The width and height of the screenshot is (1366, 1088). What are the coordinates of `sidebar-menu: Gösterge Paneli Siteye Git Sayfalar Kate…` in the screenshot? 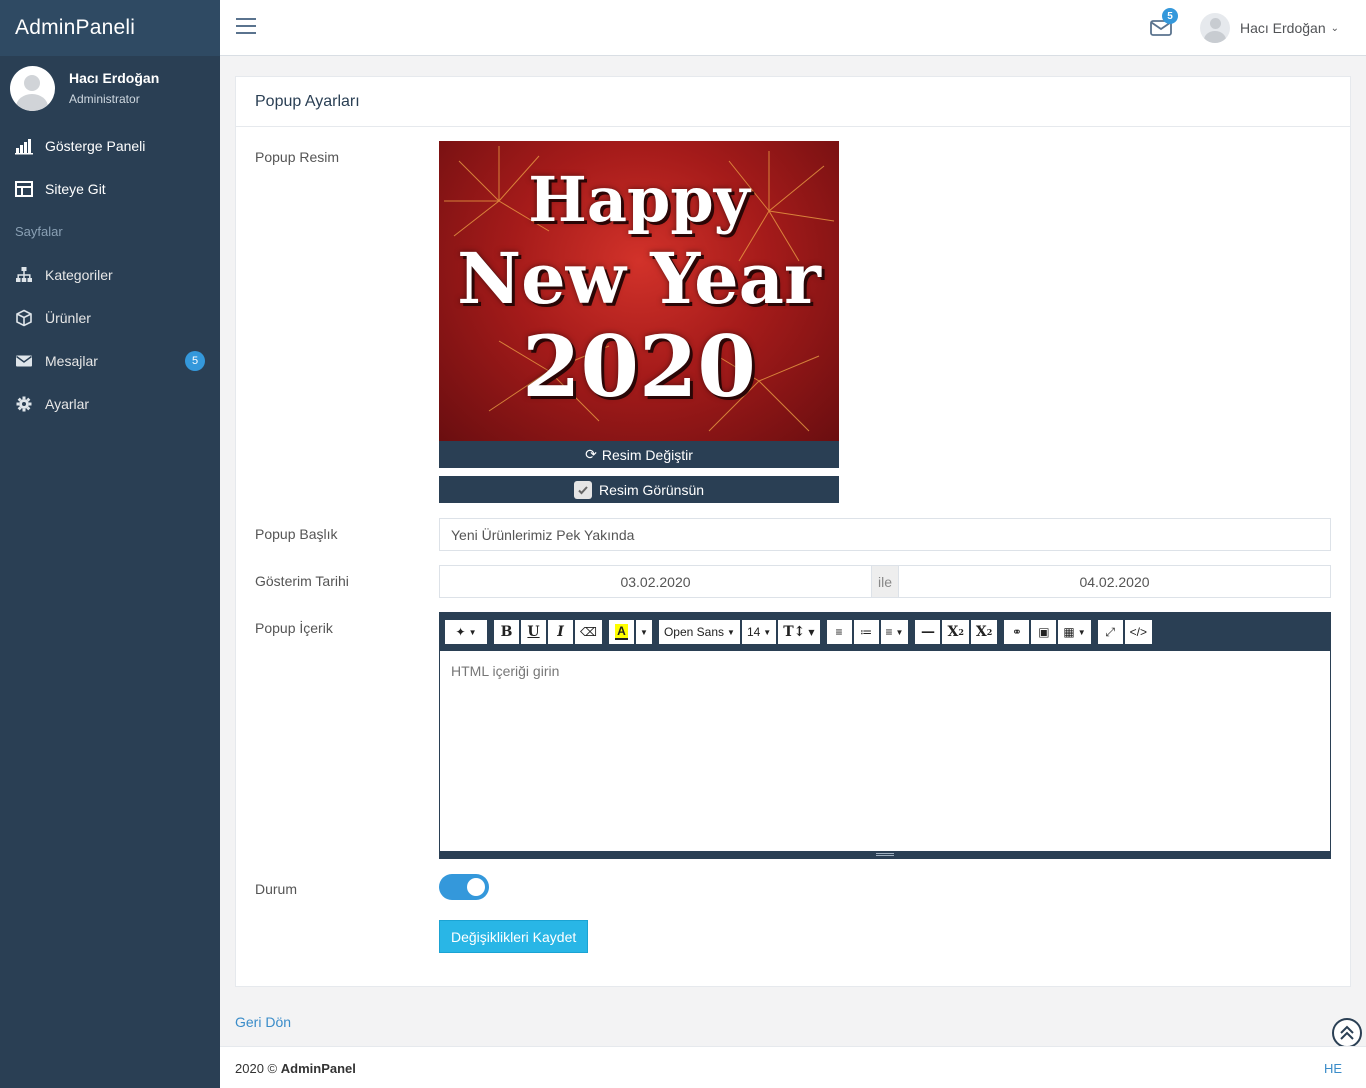 It's located at (110, 274).